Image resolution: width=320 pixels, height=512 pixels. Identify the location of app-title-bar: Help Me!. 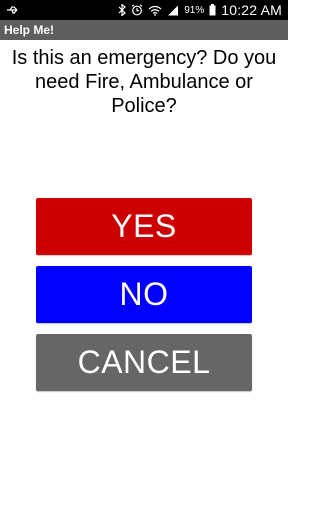
(144, 30).